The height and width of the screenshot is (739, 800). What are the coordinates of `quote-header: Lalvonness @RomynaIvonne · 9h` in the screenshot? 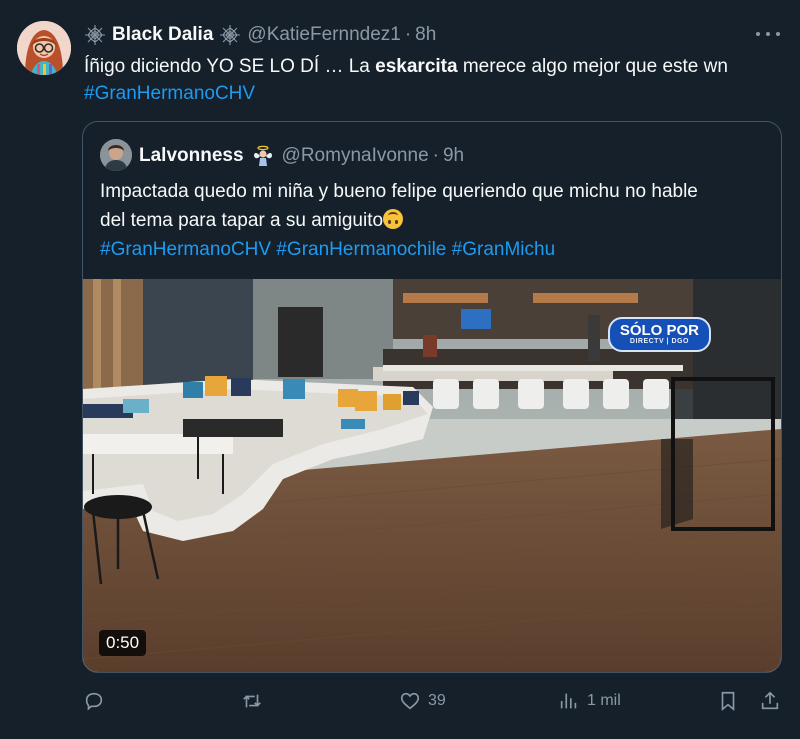 It's located at (301, 156).